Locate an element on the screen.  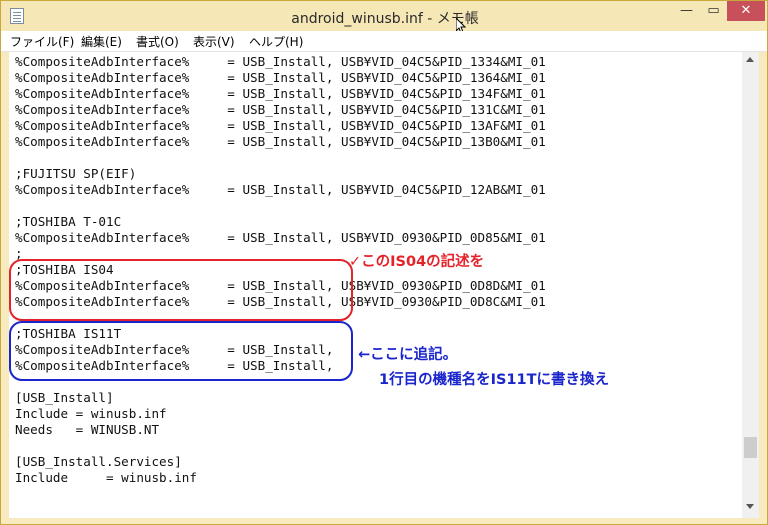
scroll-thumb is located at coordinates (750, 447).